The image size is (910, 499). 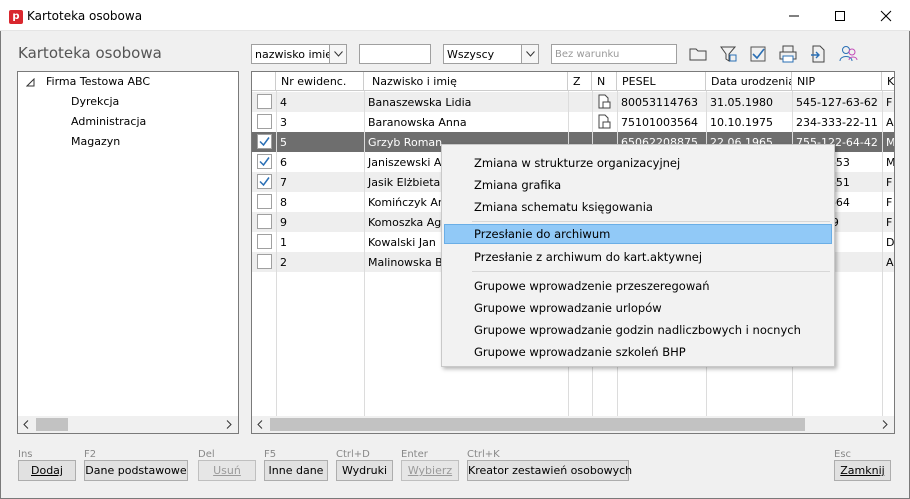 What do you see at coordinates (741, 122) in the screenshot?
I see `cell-dob: 10.10.1975` at bounding box center [741, 122].